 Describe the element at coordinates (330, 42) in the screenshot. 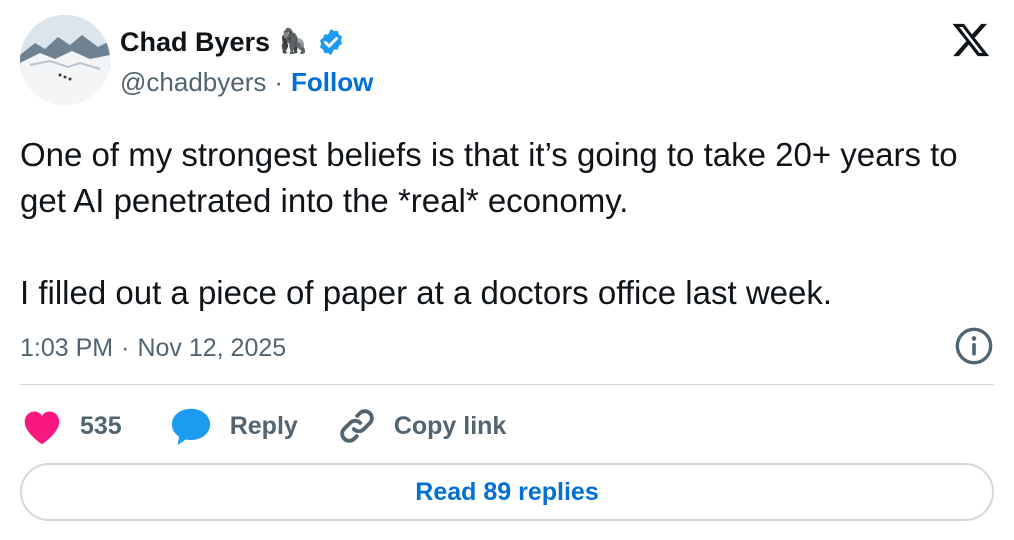

I see `verified-badge-icon` at that location.